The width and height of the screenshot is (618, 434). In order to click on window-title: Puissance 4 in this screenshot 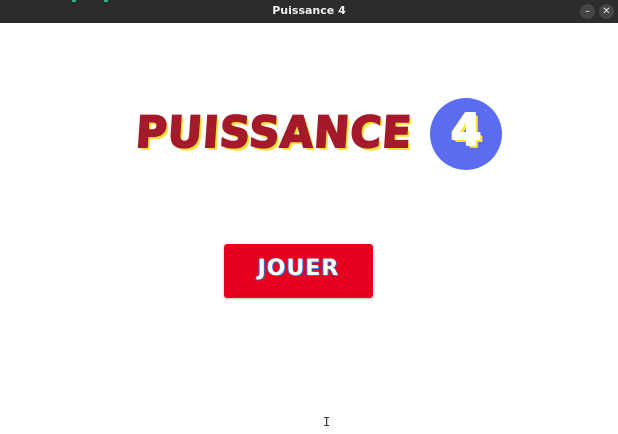, I will do `click(309, 10)`.